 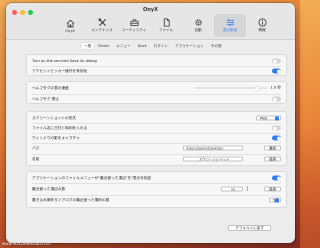 I want to click on name-apply-button: 適用, so click(x=272, y=159).